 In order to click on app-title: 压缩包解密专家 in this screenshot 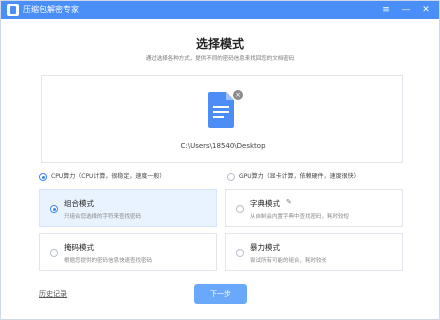, I will do `click(51, 9)`.